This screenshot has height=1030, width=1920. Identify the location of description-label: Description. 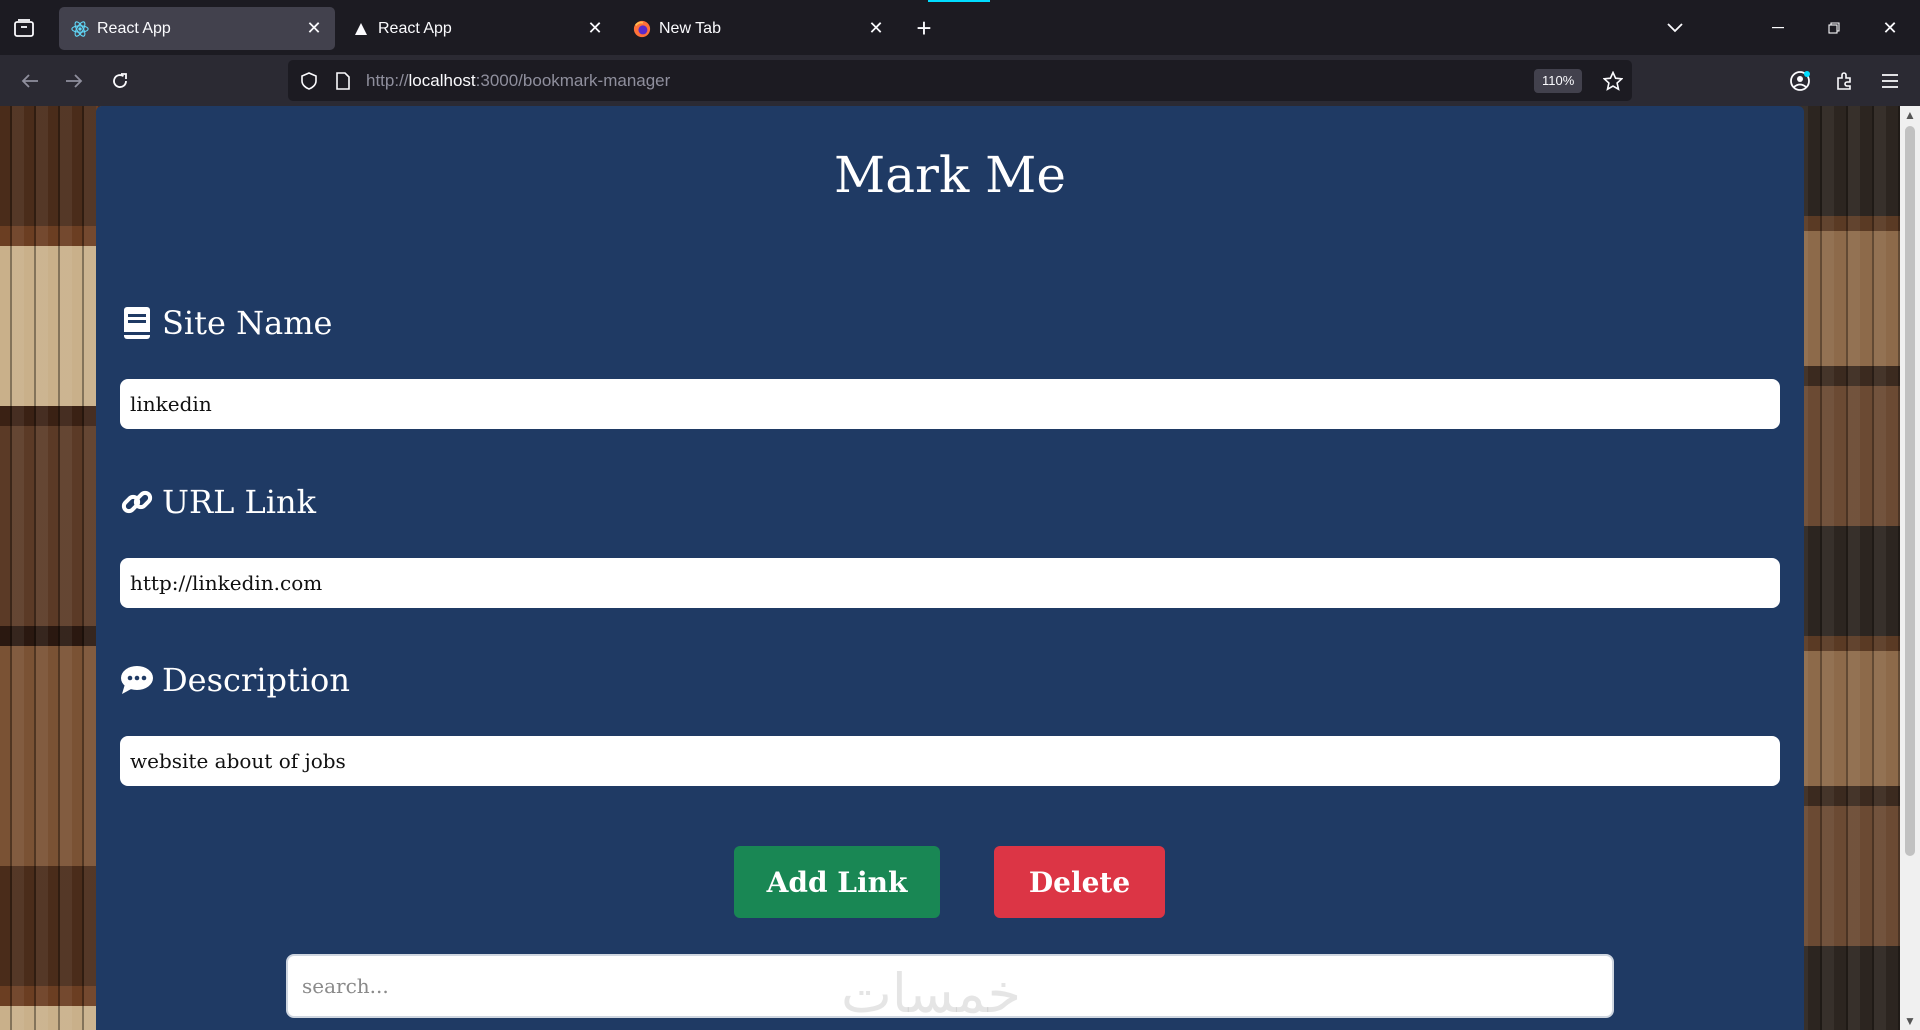
(235, 680).